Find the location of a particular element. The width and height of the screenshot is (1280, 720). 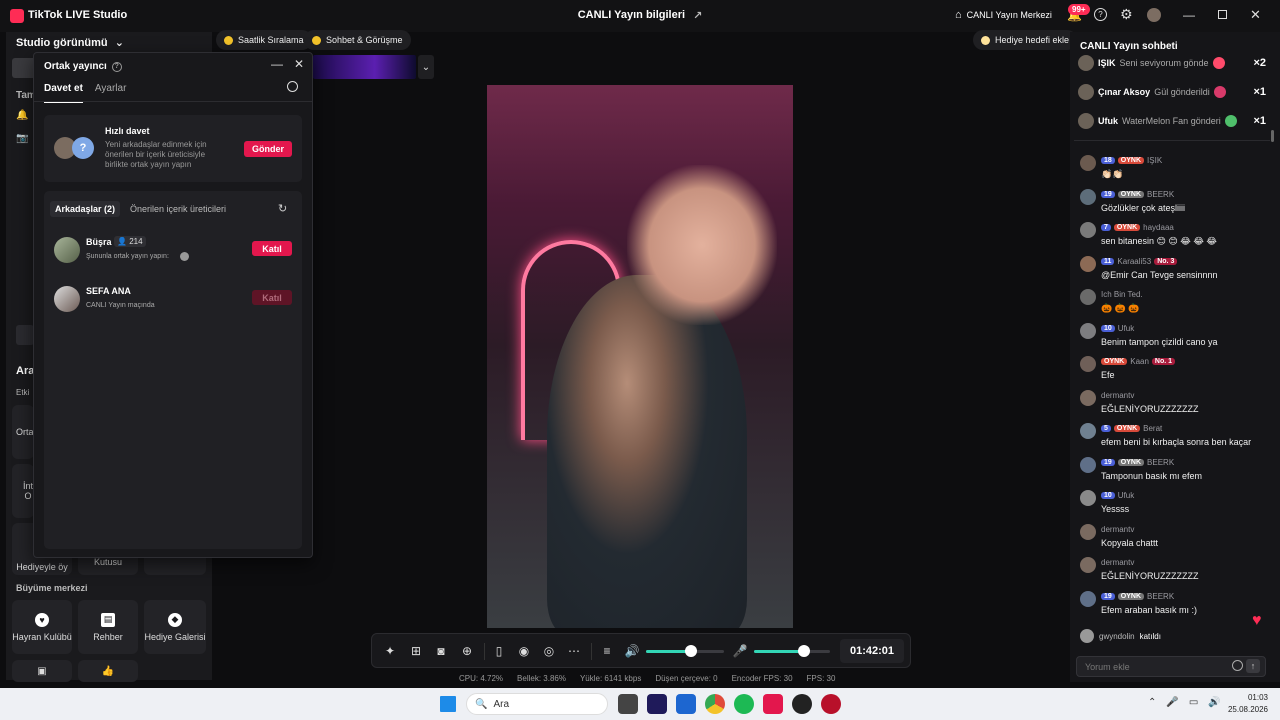

microphone-icon: 🎤 is located at coordinates (740, 651).